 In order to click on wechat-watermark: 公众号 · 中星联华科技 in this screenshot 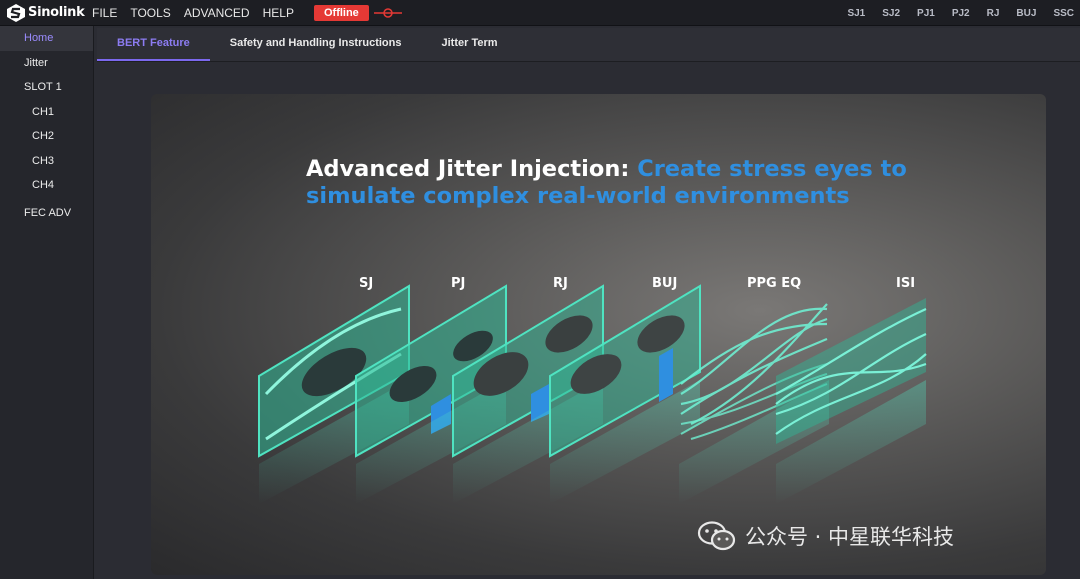, I will do `click(825, 536)`.